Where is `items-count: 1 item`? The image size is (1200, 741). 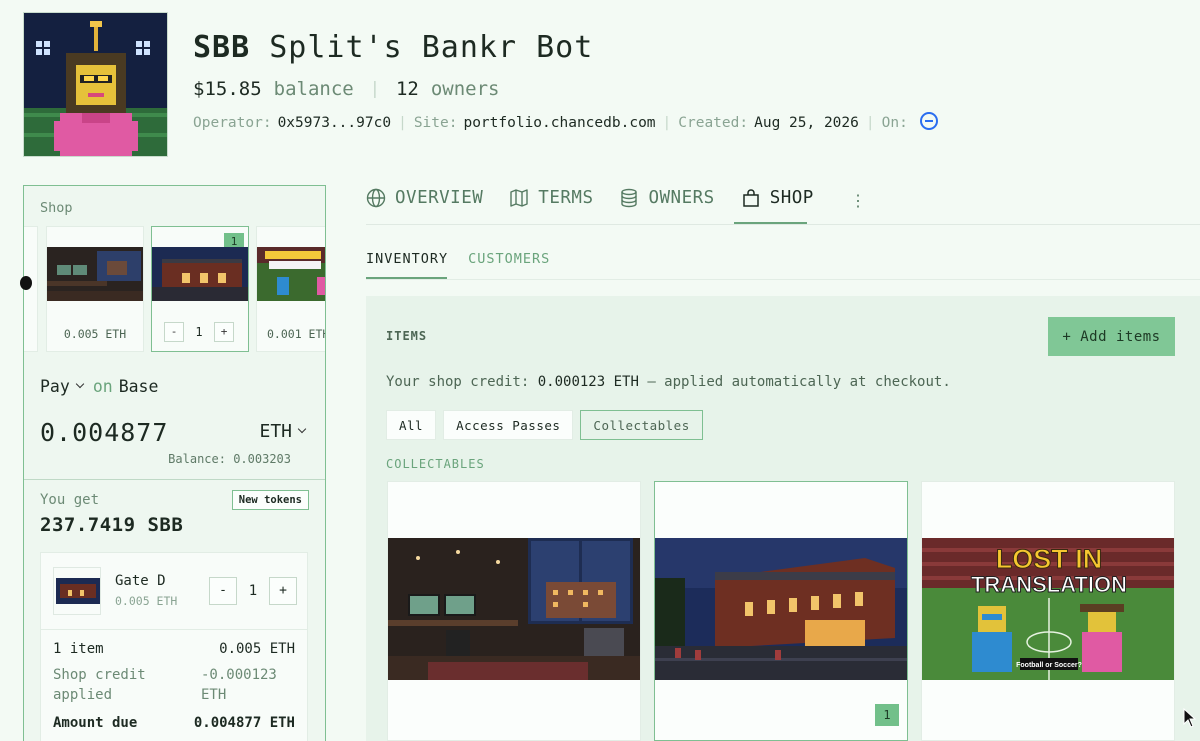 items-count: 1 item is located at coordinates (78, 649).